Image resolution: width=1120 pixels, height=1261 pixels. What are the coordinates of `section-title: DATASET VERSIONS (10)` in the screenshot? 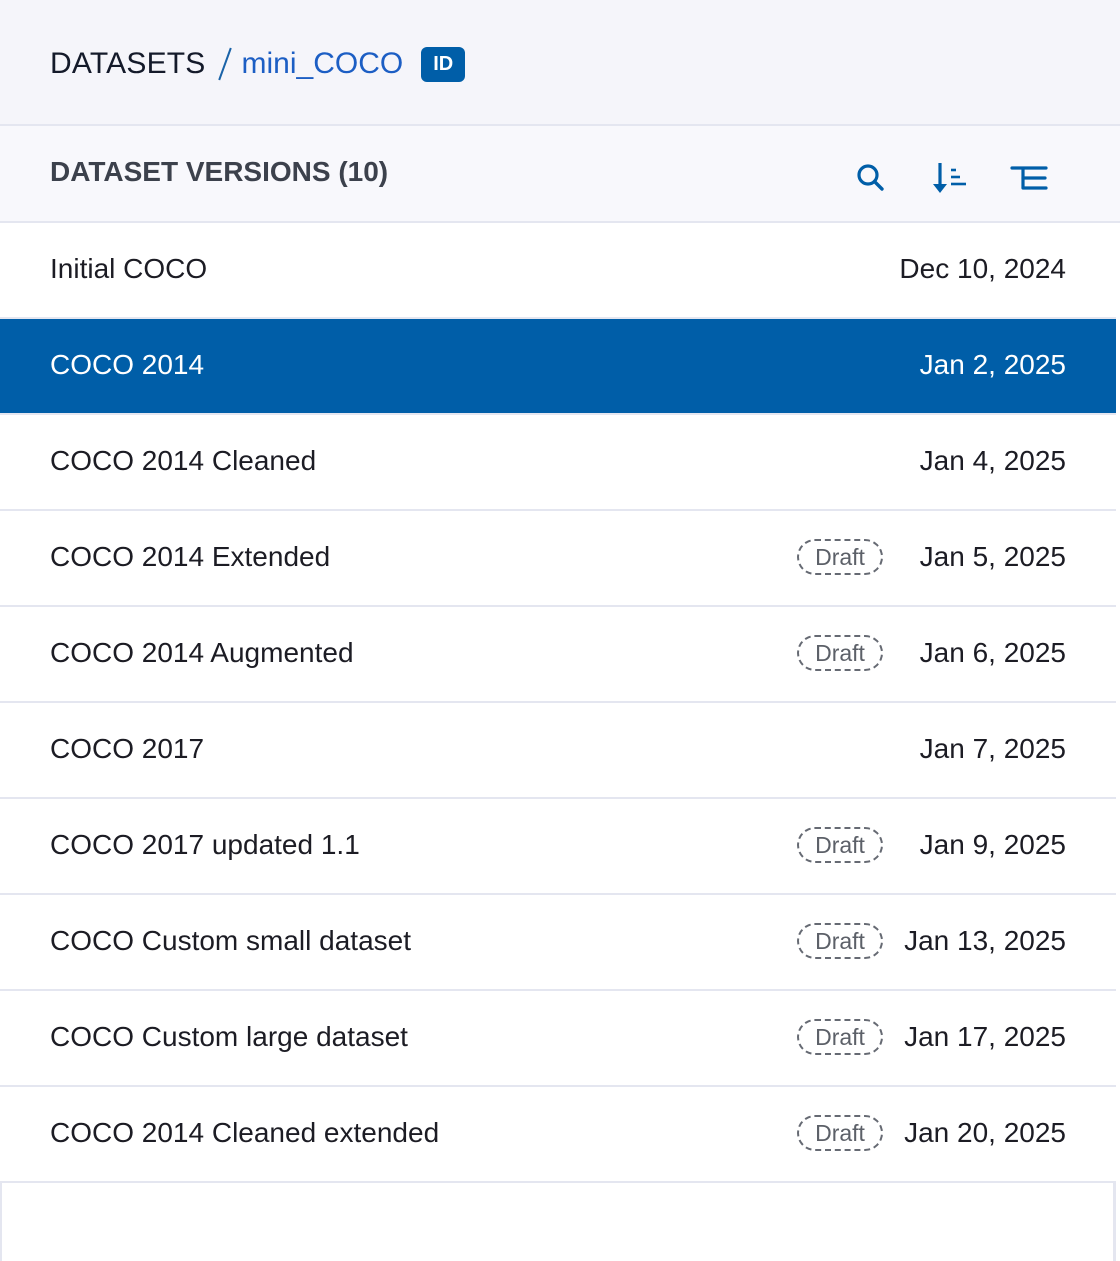 It's located at (219, 171).